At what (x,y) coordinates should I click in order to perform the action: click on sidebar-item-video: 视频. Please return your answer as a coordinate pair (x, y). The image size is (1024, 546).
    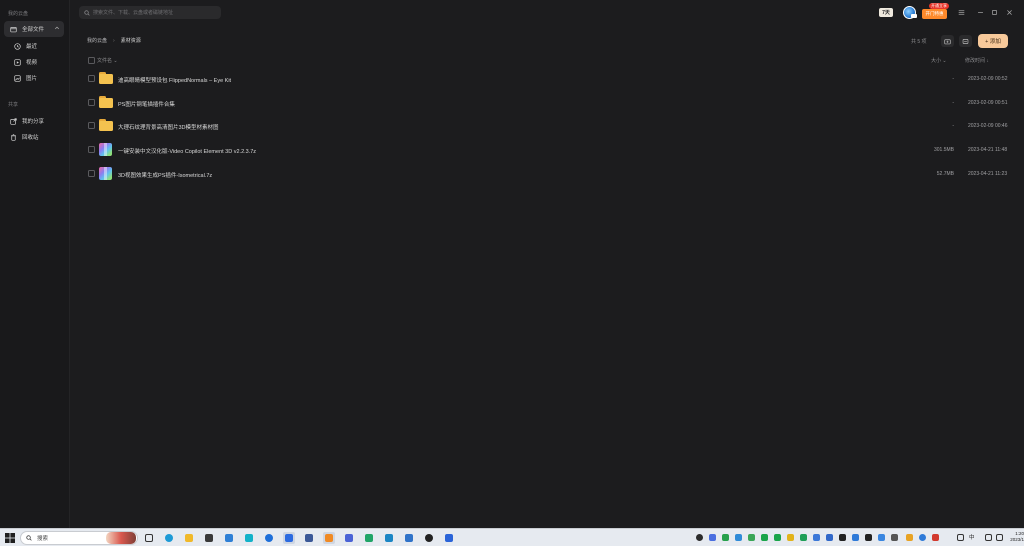
    Looking at the image, I should click on (37, 62).